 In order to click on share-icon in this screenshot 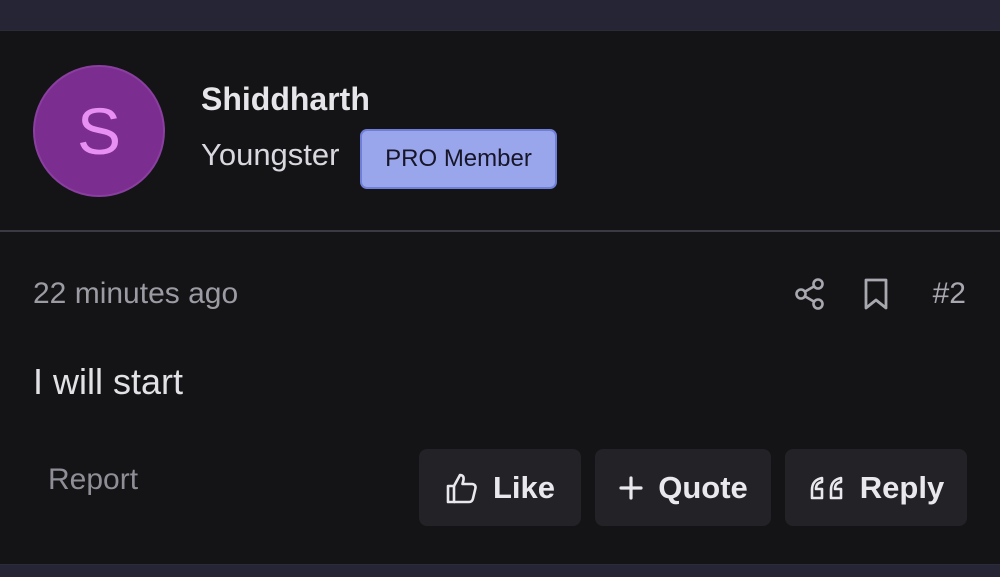, I will do `click(810, 294)`.